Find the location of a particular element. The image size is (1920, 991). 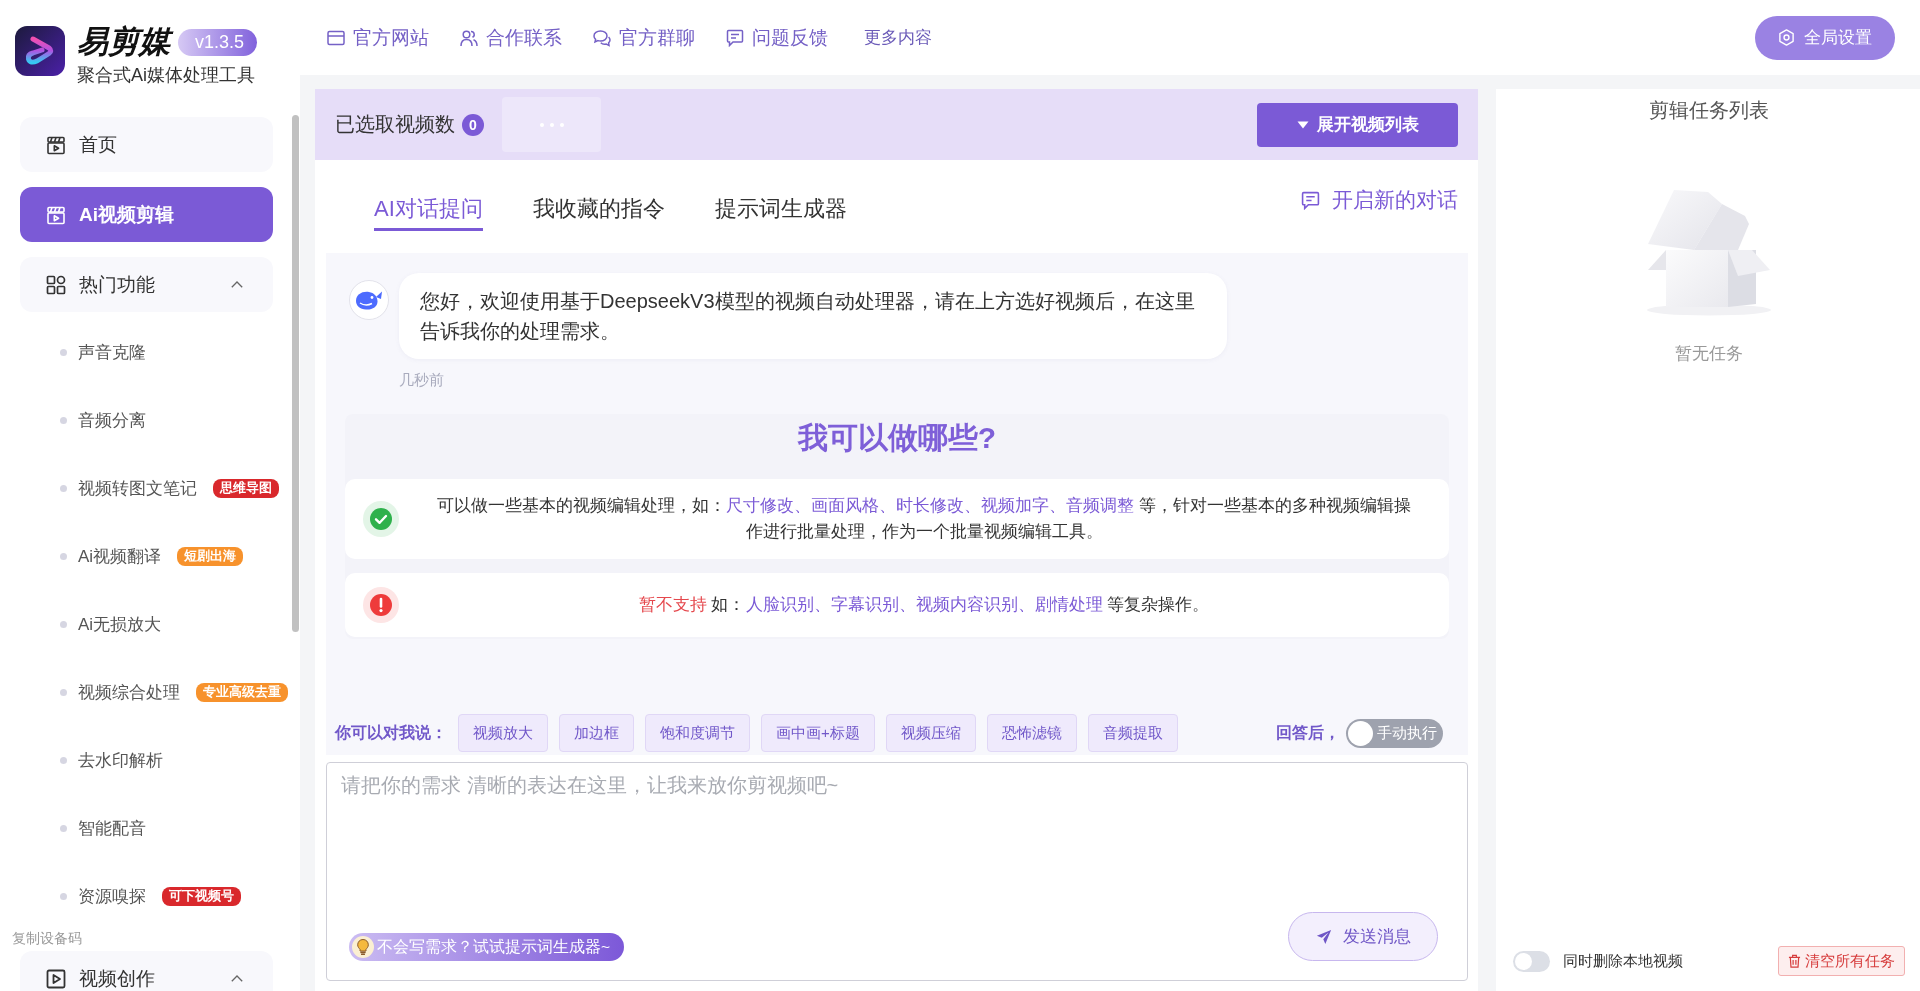

scrollbar is located at coordinates (295, 373).